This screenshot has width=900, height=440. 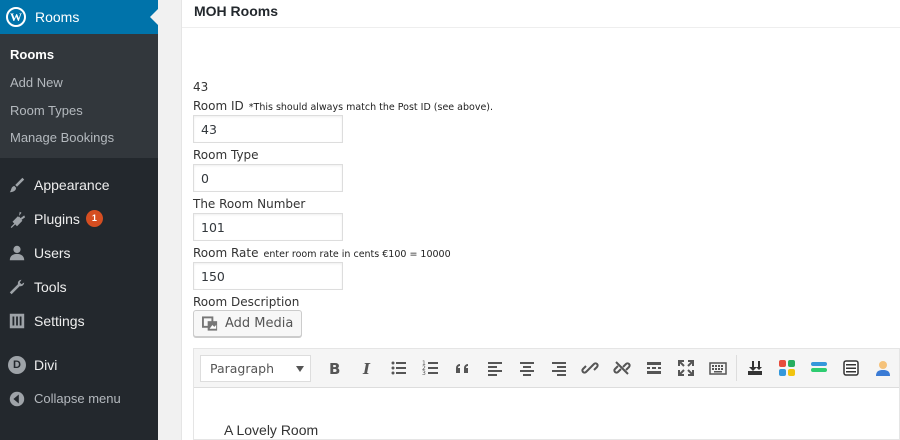 I want to click on format-select: Paragraph, so click(x=255, y=368).